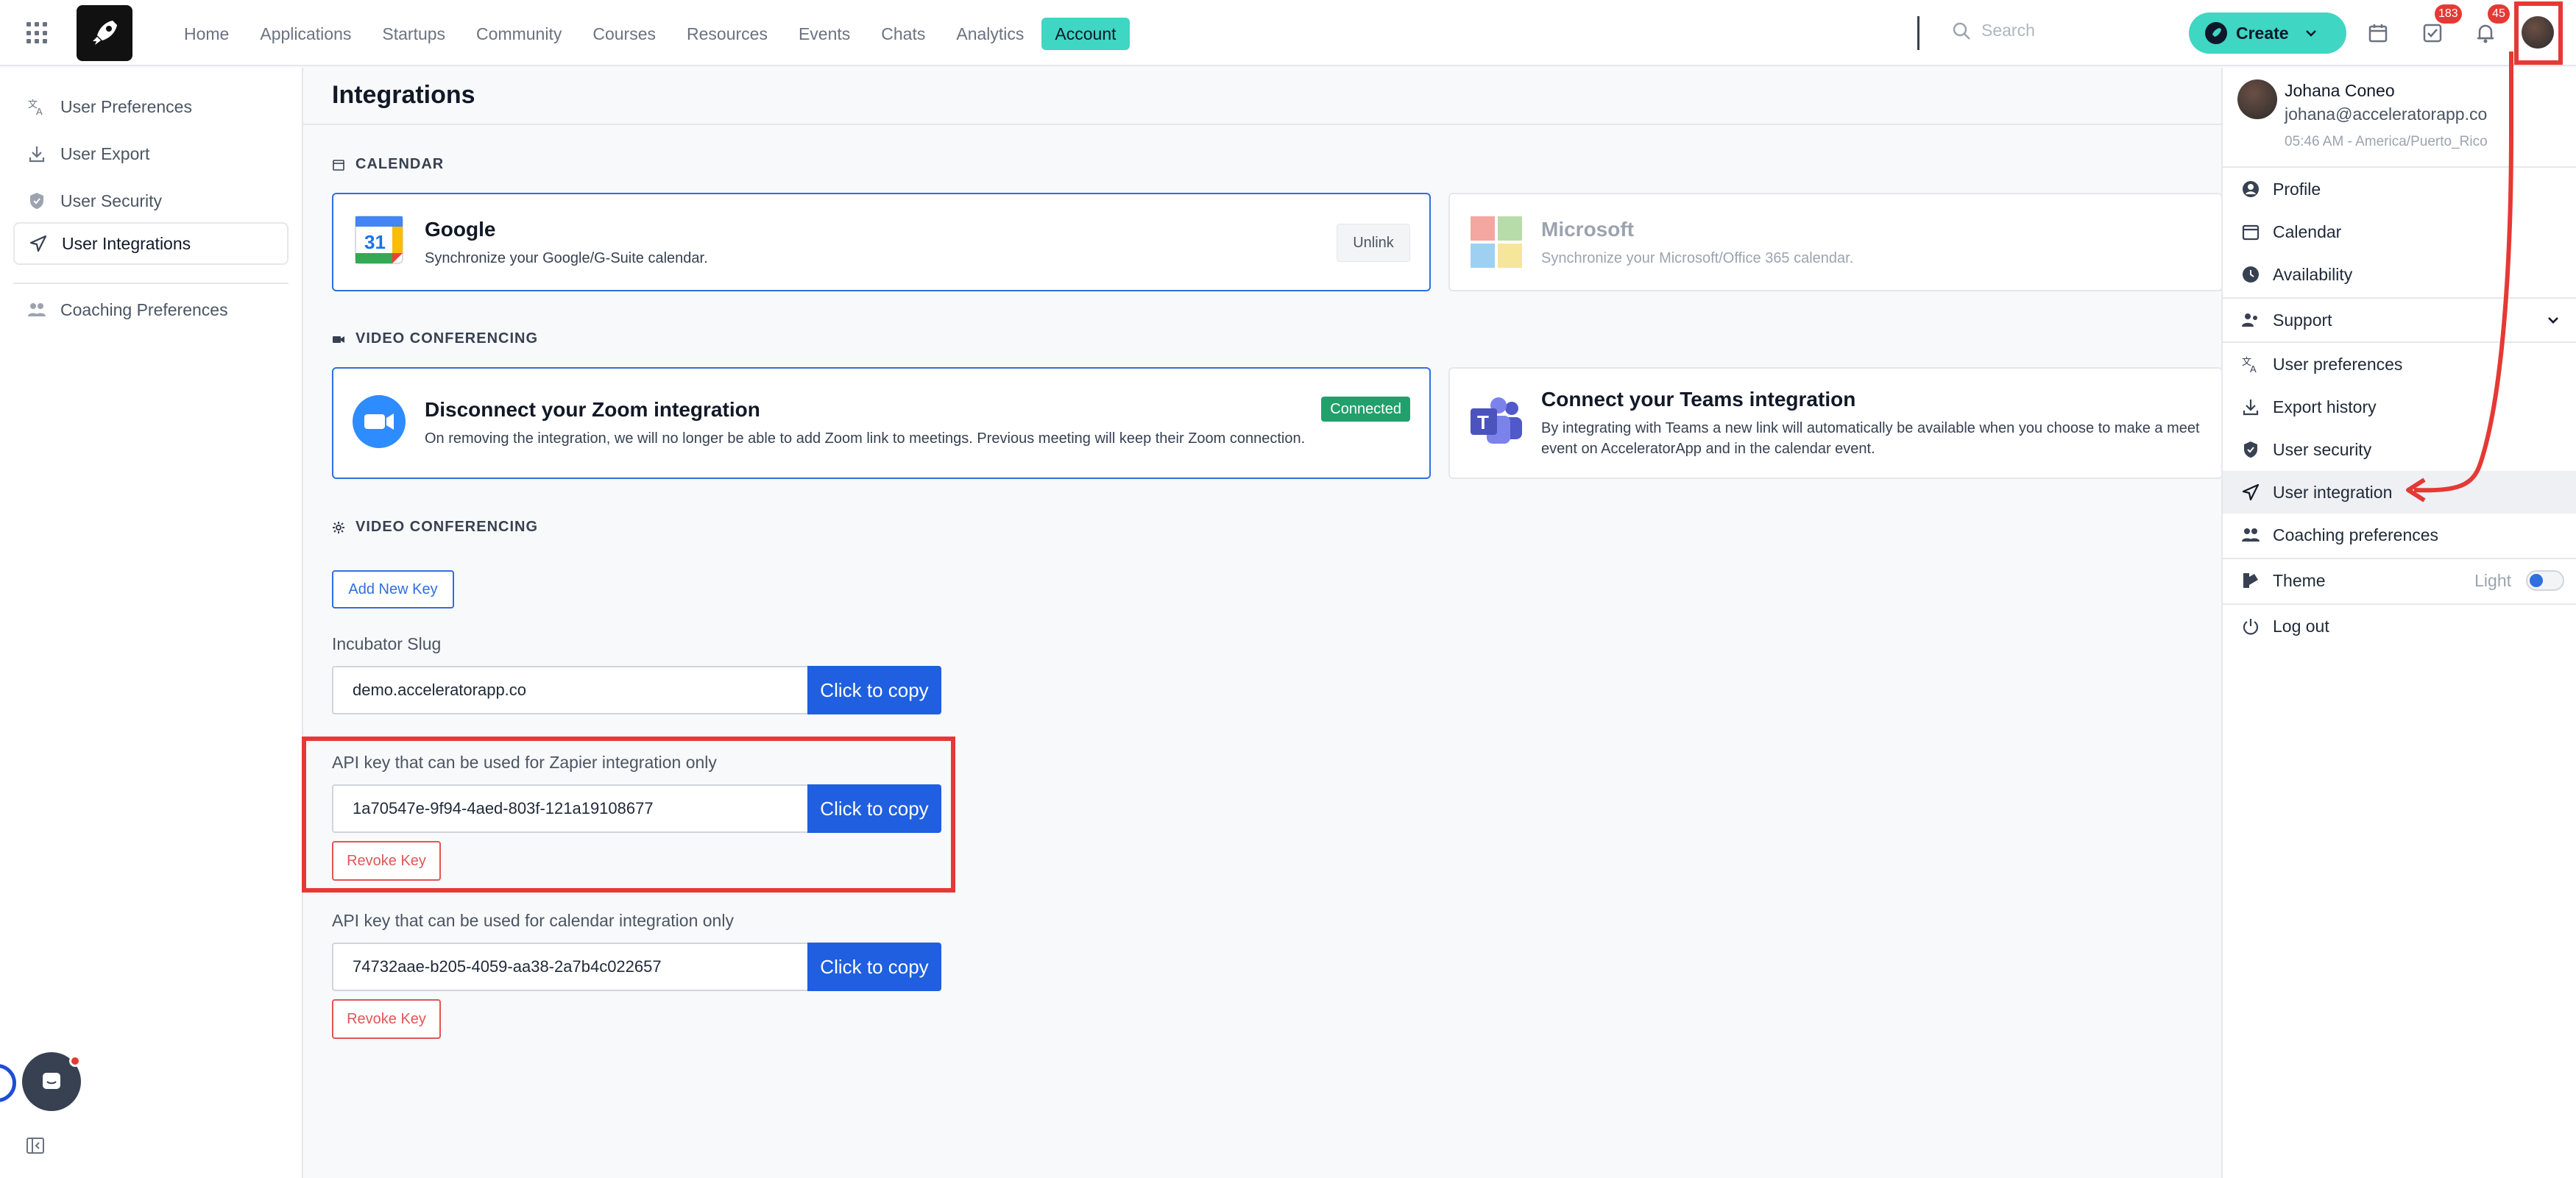 This screenshot has width=2576, height=1178. Describe the element at coordinates (824, 34) in the screenshot. I see `nav-events: Events` at that location.